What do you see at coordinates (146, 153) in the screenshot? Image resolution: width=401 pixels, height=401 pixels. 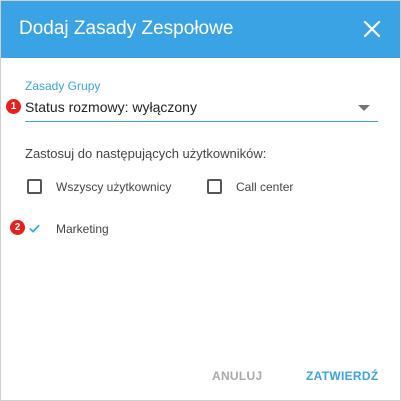 I see `users-instruction: Zastosuj do następujących użytkowników:` at bounding box center [146, 153].